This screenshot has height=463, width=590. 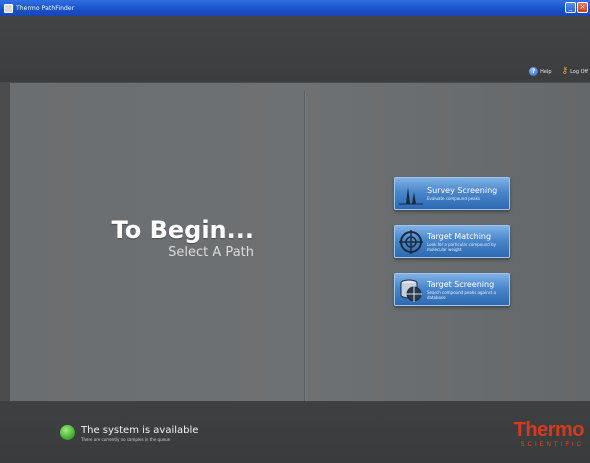 I want to click on help-link: ? Help, so click(x=540, y=71).